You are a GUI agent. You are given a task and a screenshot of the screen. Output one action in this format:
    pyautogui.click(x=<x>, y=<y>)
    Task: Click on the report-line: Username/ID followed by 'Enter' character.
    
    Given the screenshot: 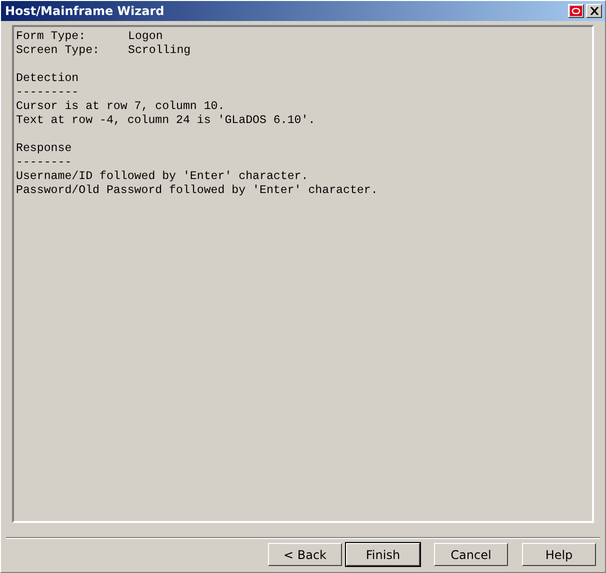 What is the action you would take?
    pyautogui.click(x=162, y=176)
    